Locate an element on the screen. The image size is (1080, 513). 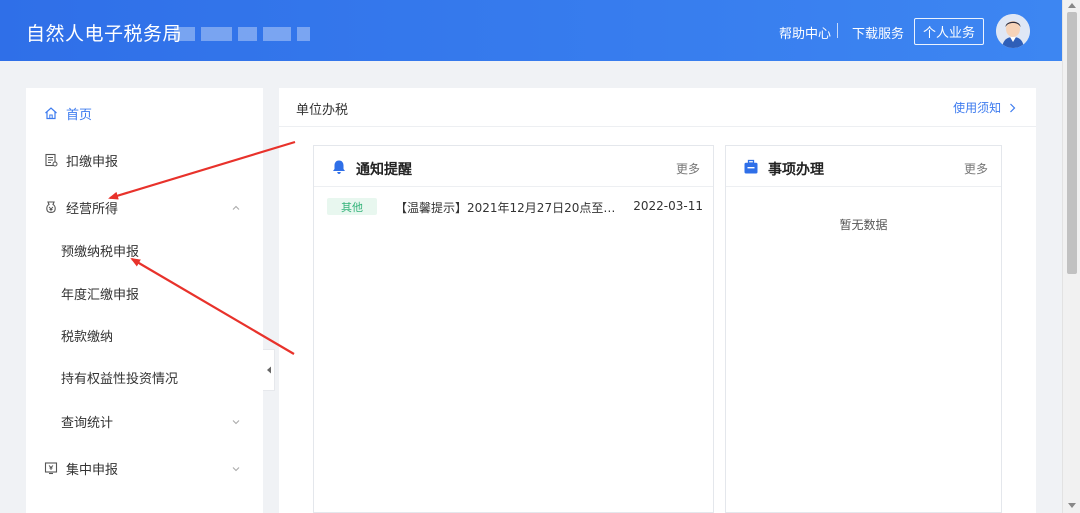
sidebar-subitem-tax-payment: 税款缴纳 is located at coordinates (144, 335).